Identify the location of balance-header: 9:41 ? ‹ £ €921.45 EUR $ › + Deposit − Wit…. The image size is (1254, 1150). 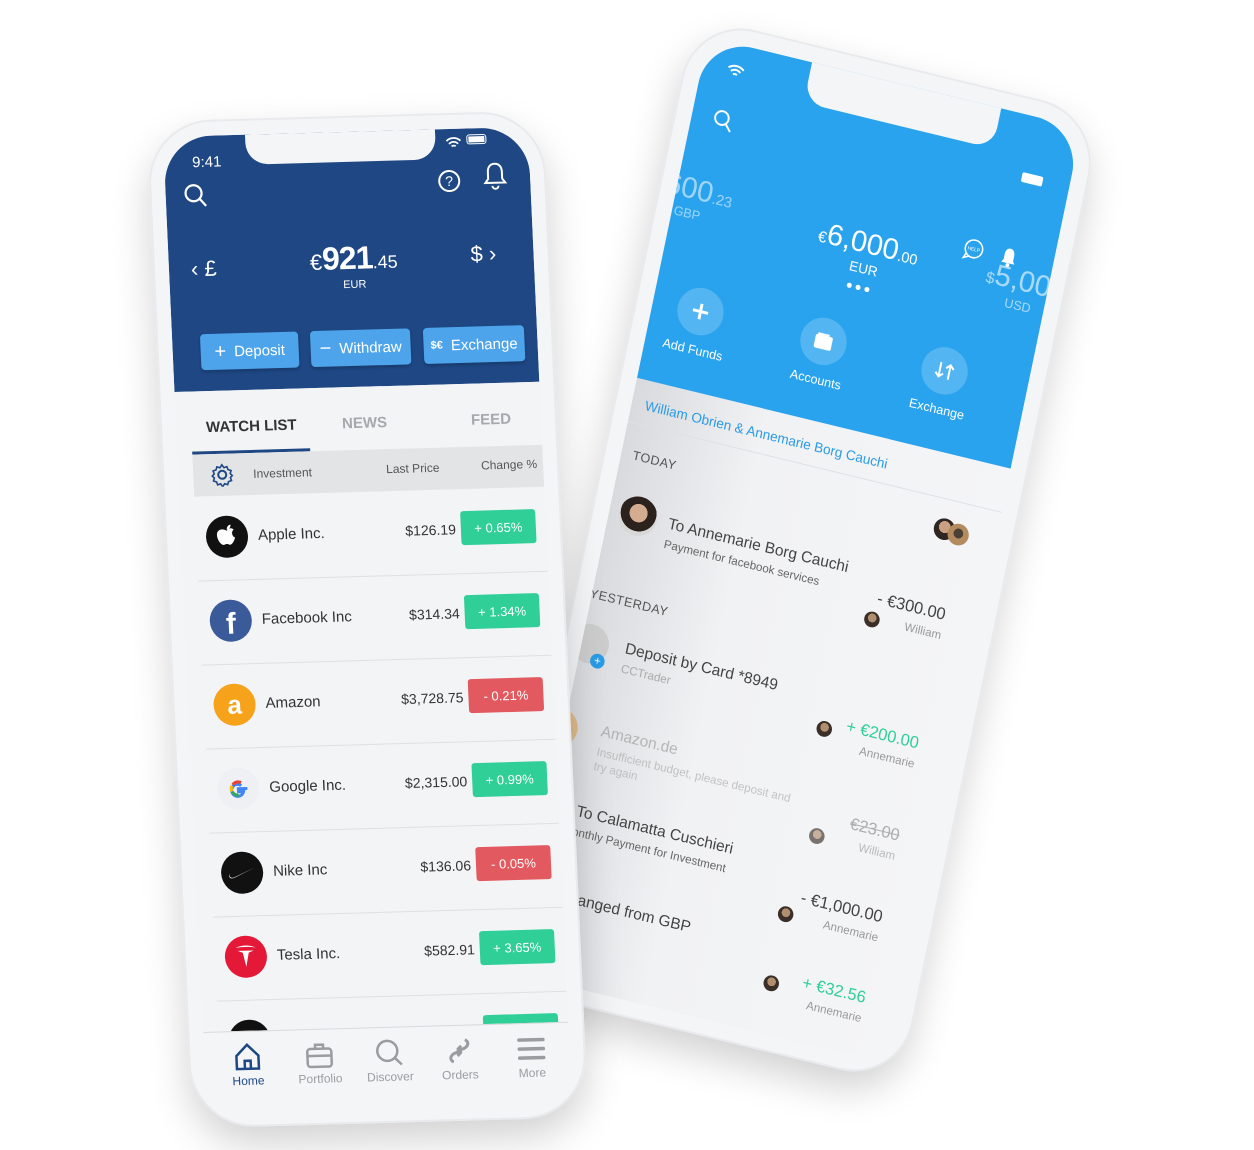
(351, 259).